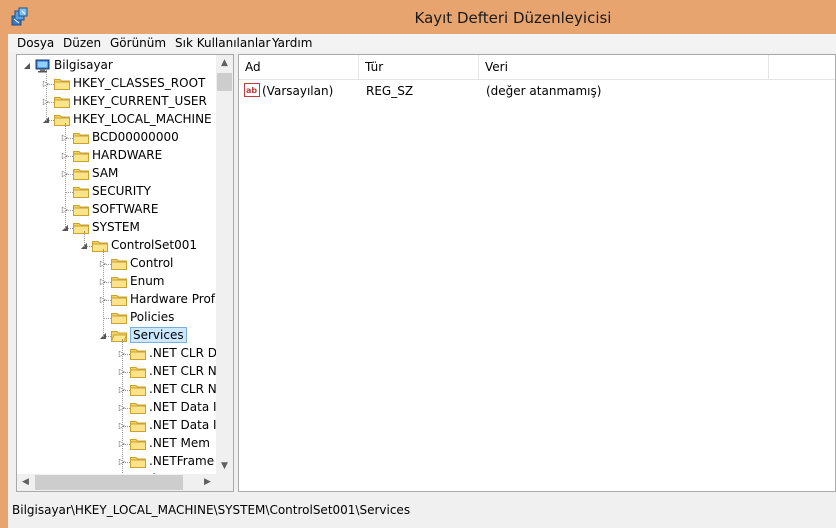 This screenshot has height=528, width=836. I want to click on tree-node-security: SECURITY, so click(117, 192).